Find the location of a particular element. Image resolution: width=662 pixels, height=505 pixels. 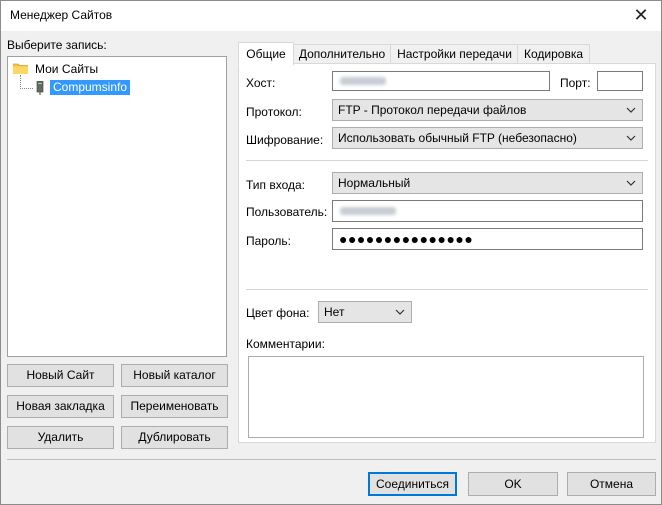

protocol-value: FTP - Протокол передачи файлов is located at coordinates (432, 110).